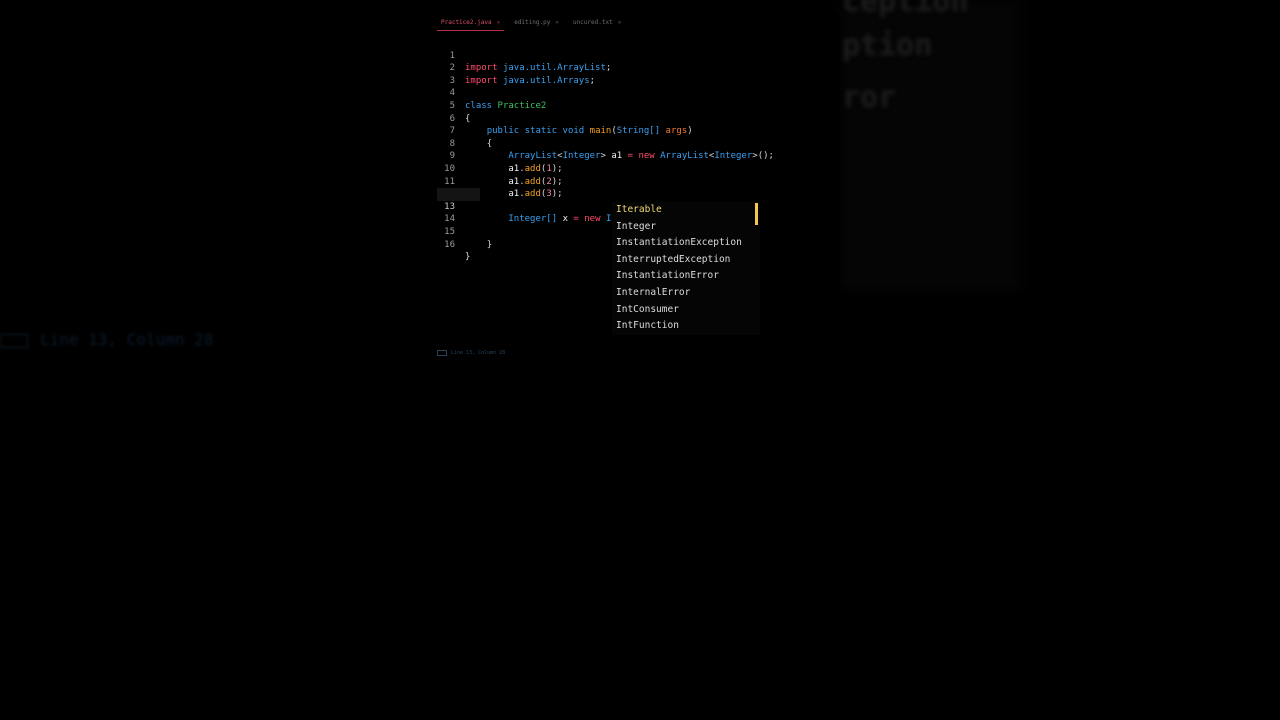  I want to click on code-line: 5 {, so click(458, 105).